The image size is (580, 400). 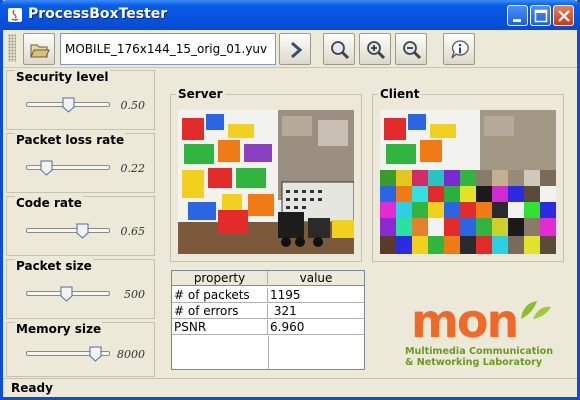 What do you see at coordinates (80, 289) in the screenshot?
I see `packet-size-panel: Packet size 500` at bounding box center [80, 289].